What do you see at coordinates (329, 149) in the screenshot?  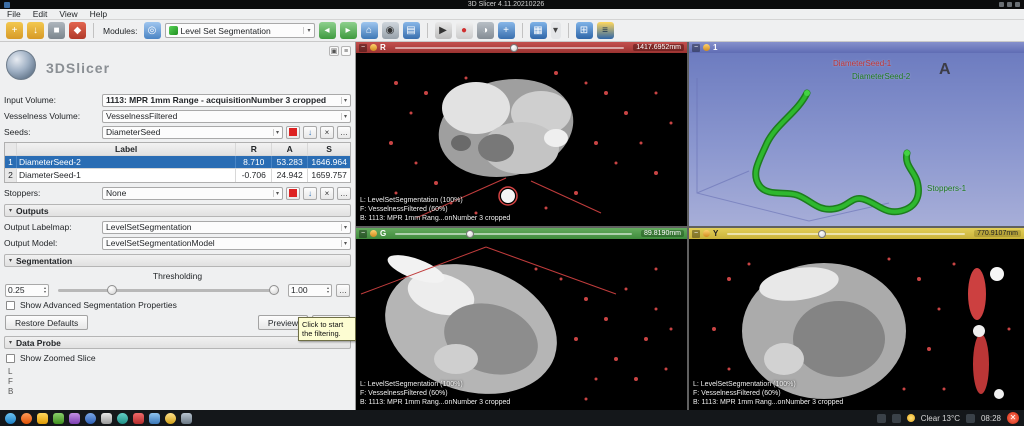 I see `s-column-header: S` at bounding box center [329, 149].